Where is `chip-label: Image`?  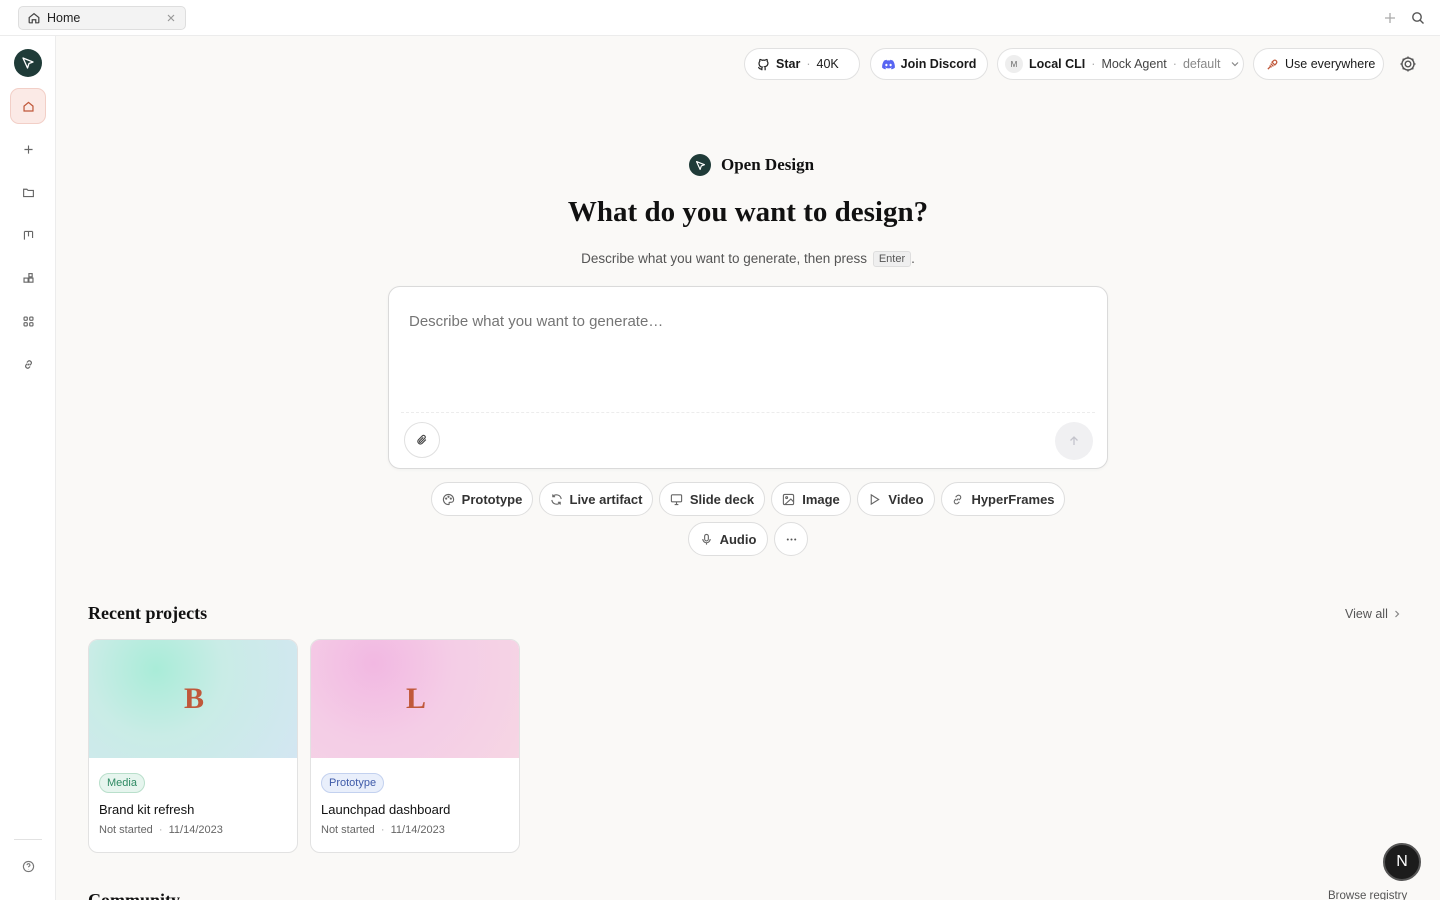 chip-label: Image is located at coordinates (821, 499).